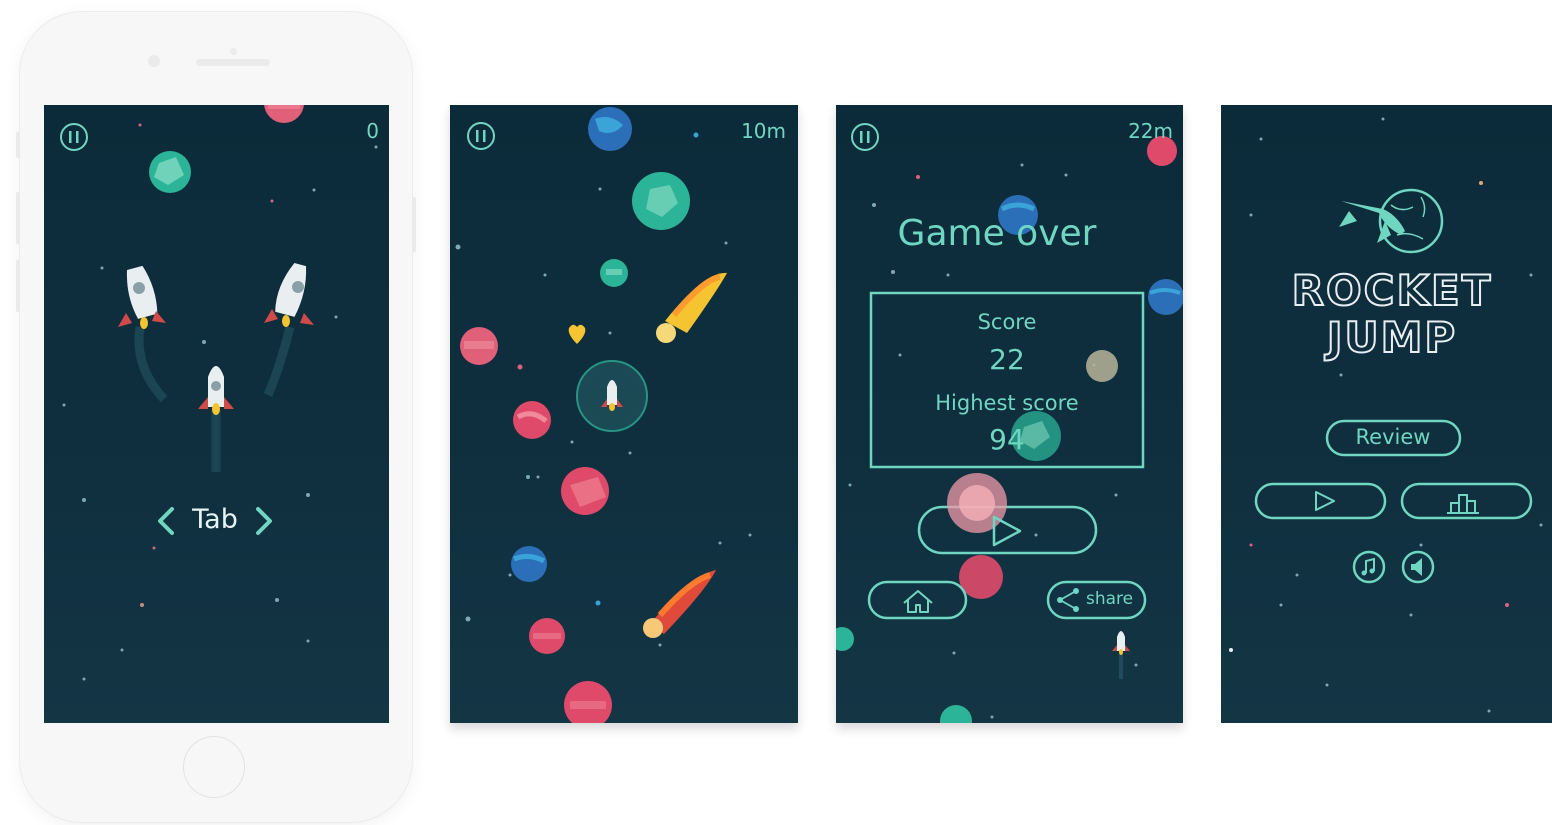 The image size is (1552, 825). What do you see at coordinates (585, 491) in the screenshot?
I see `planet-pink-center` at bounding box center [585, 491].